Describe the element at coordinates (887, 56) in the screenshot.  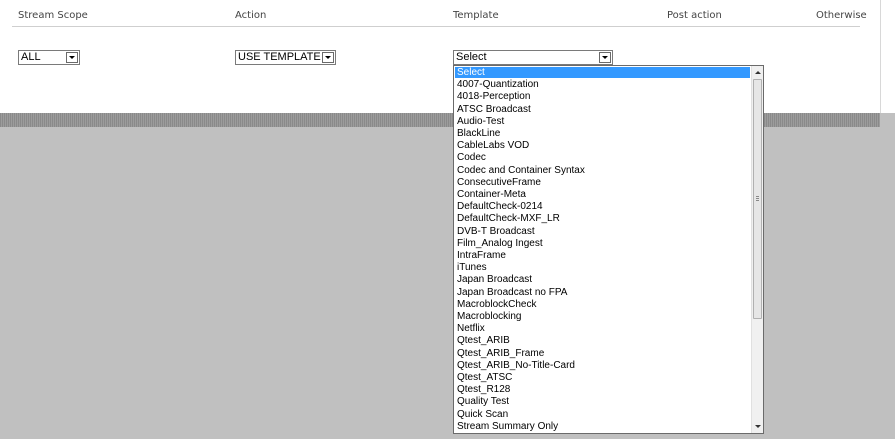
I see `page-scroll-strip` at that location.